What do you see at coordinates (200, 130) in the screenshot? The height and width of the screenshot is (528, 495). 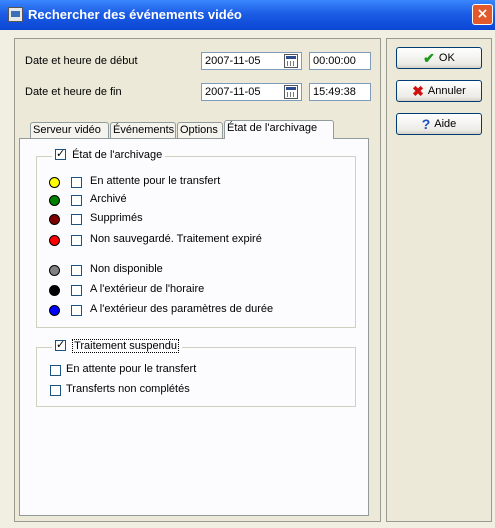 I see `tab-options: Options` at bounding box center [200, 130].